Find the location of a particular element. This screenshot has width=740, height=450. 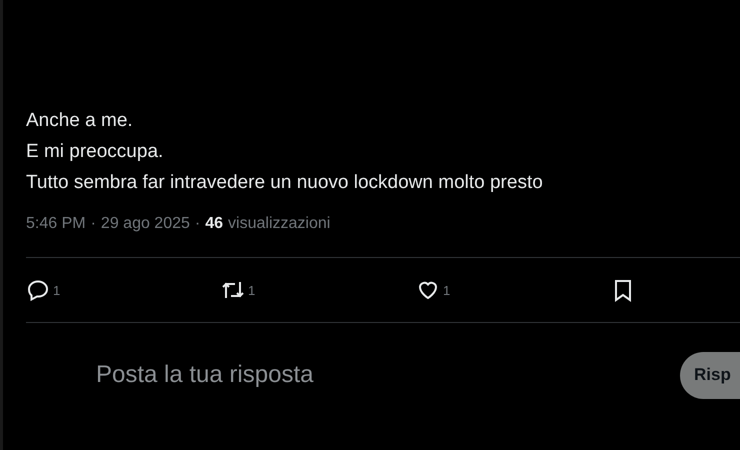

post-text-line: Anche a me. is located at coordinates (80, 121).